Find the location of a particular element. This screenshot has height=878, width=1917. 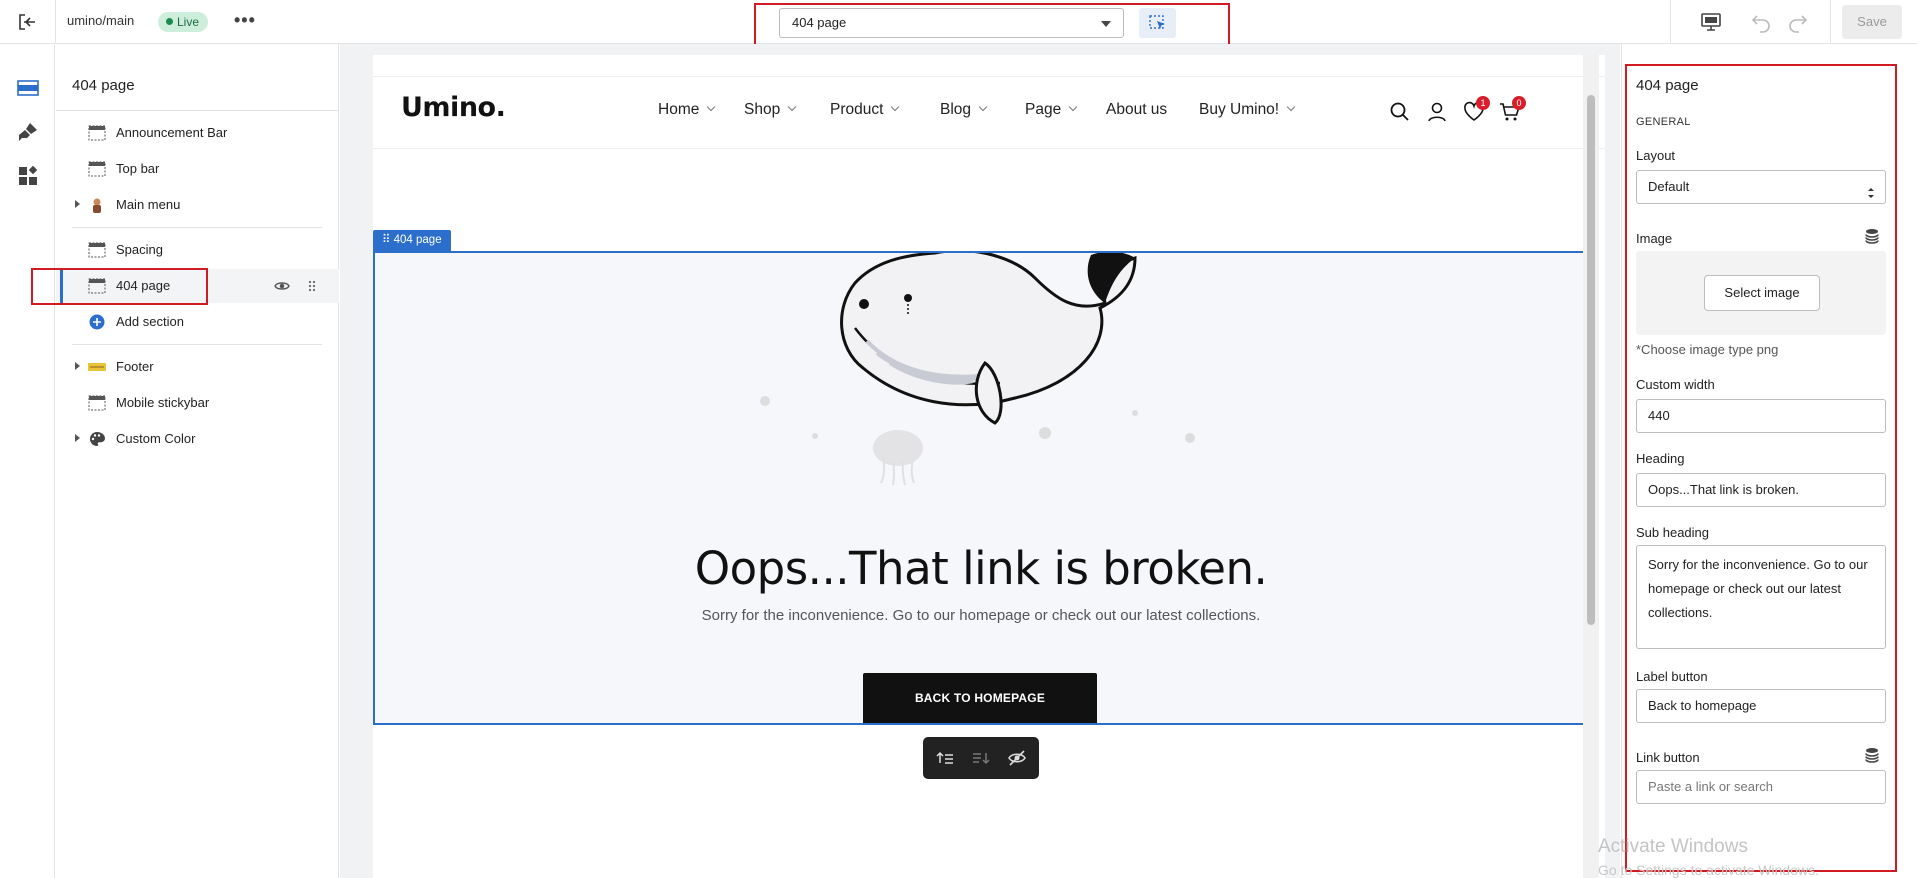

section-layout-icon is located at coordinates (97, 403).